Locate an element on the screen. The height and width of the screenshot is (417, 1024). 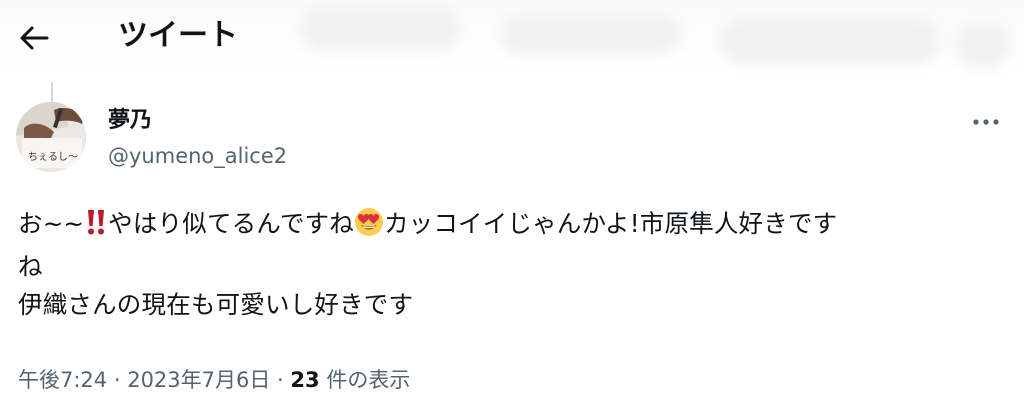
avatar-handwriting: ちぇるし〜 is located at coordinates (53, 157).